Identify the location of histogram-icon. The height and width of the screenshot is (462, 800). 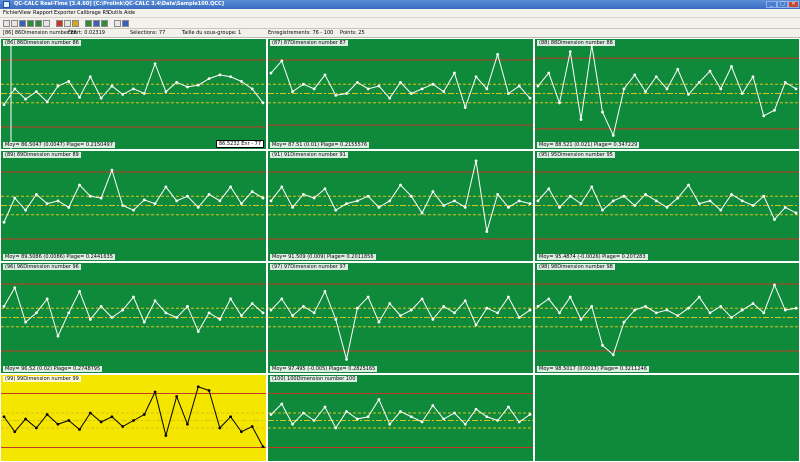
(38, 23).